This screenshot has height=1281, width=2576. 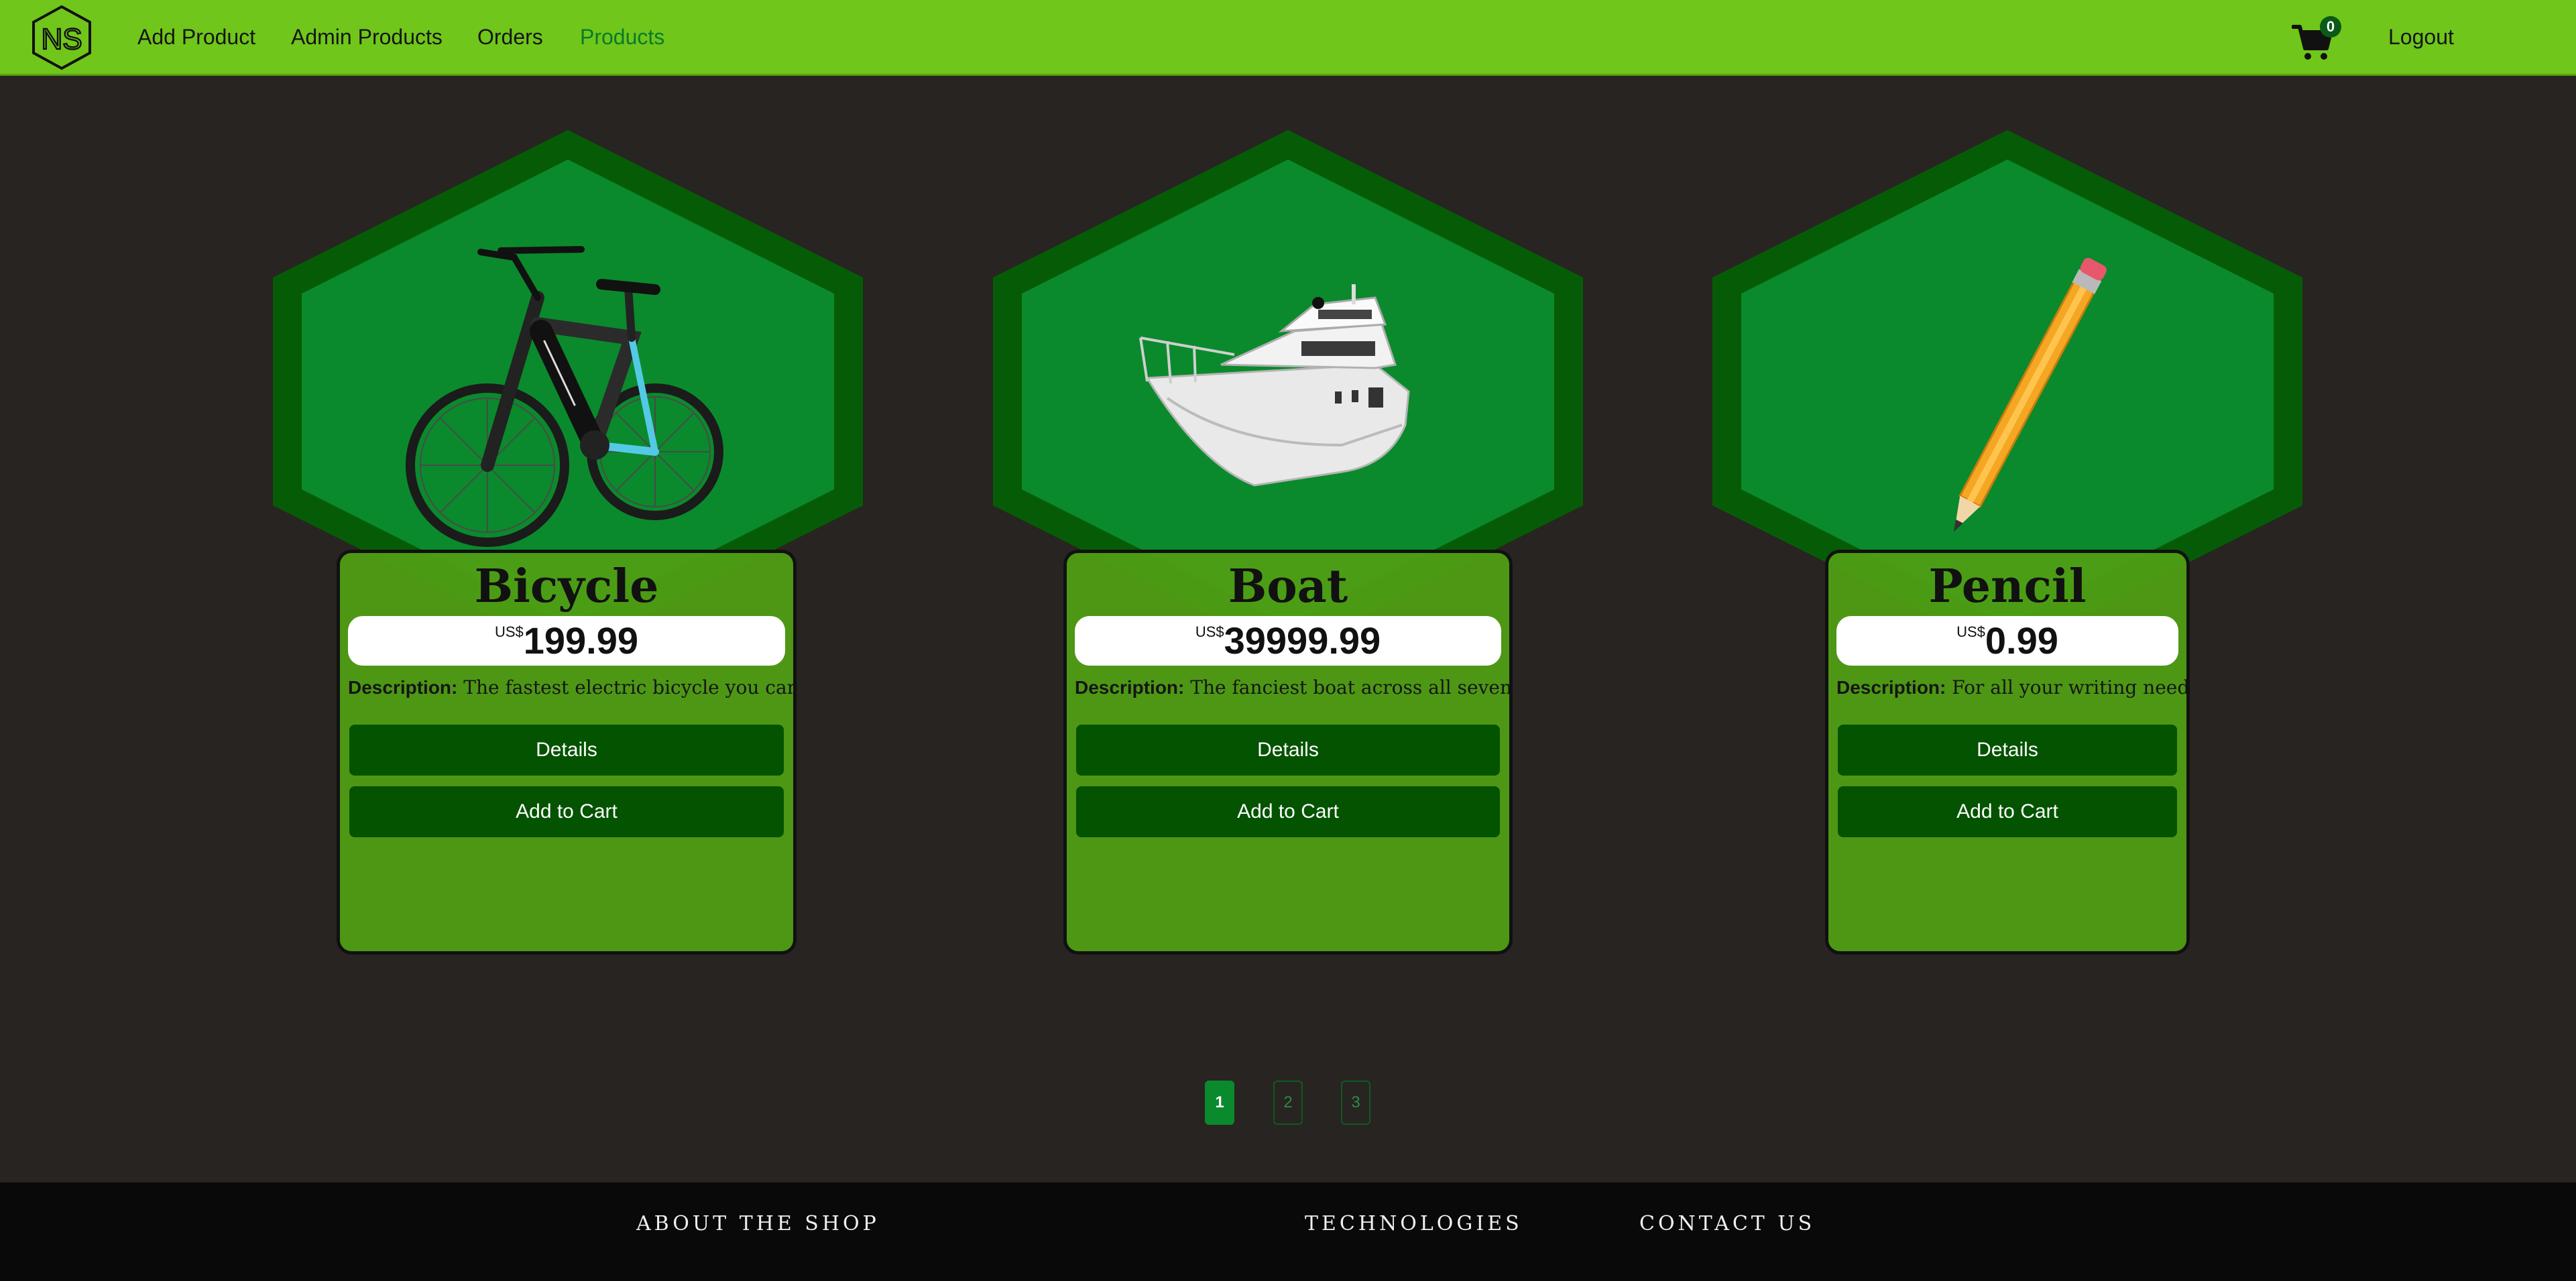 I want to click on footer-link-contact: CONTACT US, so click(x=1727, y=1223).